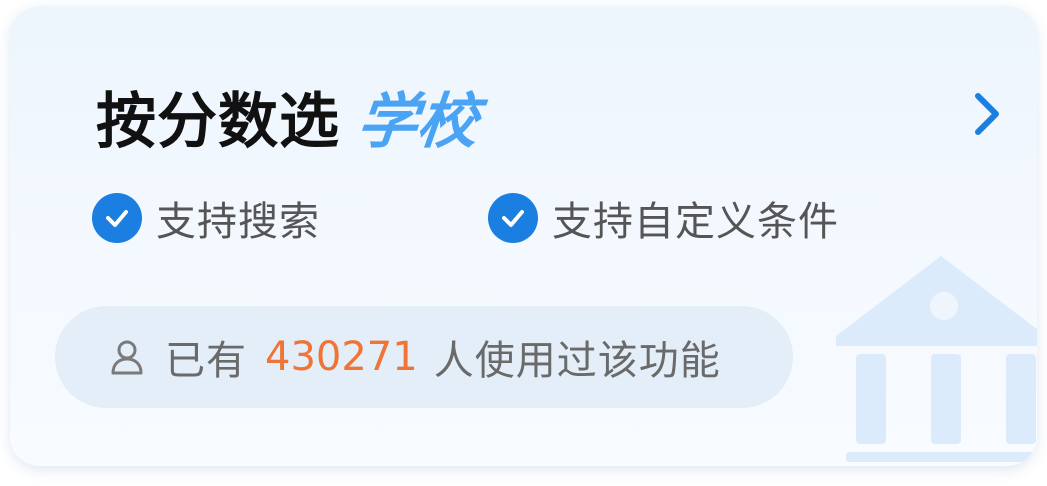 The width and height of the screenshot is (1047, 486). Describe the element at coordinates (577, 361) in the screenshot. I see `usage-suffix: 人使用过该功能` at that location.